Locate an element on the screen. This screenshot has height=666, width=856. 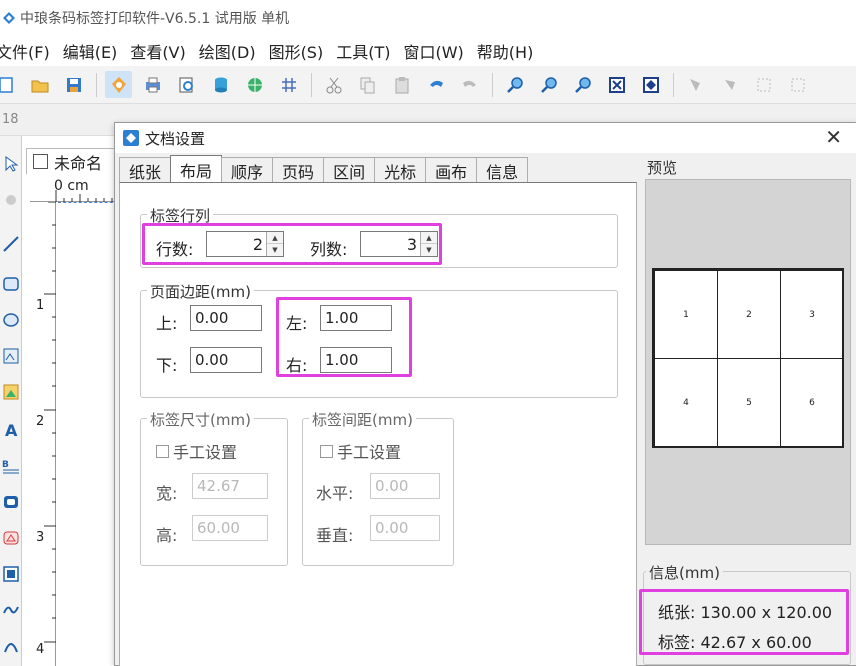
margin-bottom-label: 下: is located at coordinates (167, 365).